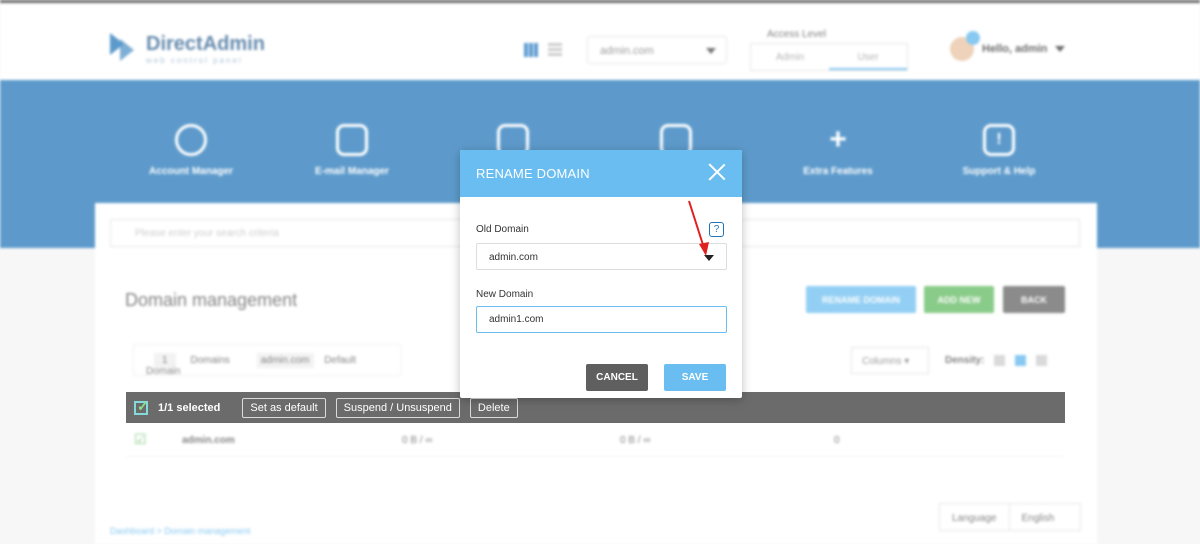 The width and height of the screenshot is (1200, 544). What do you see at coordinates (617, 377) in the screenshot?
I see `cancel-button: CANCEL` at bounding box center [617, 377].